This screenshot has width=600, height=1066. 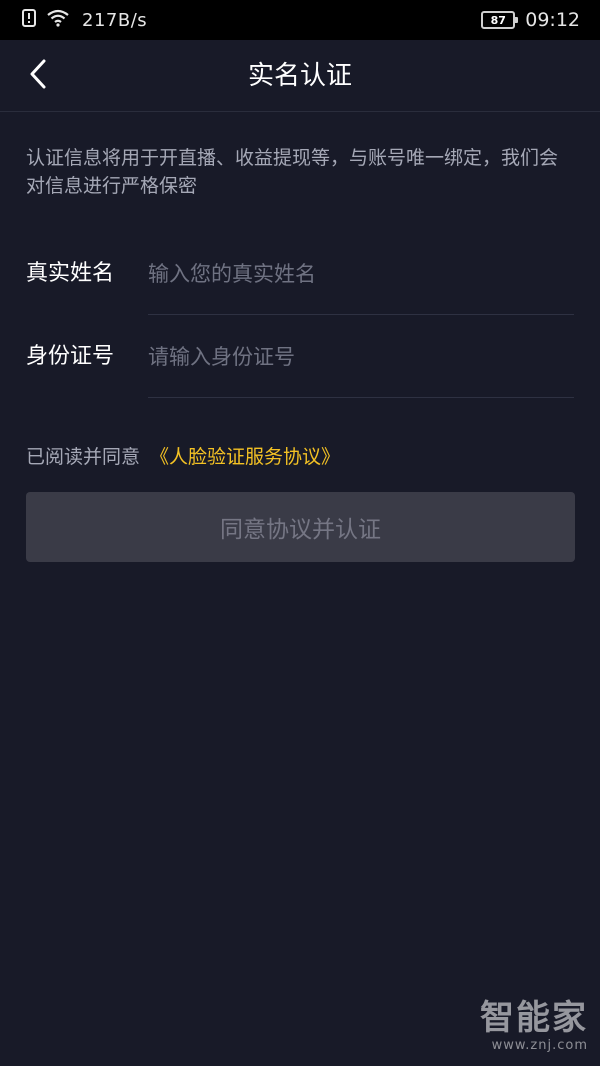 What do you see at coordinates (83, 457) in the screenshot?
I see `agreement-prefix: 已阅读并同意` at bounding box center [83, 457].